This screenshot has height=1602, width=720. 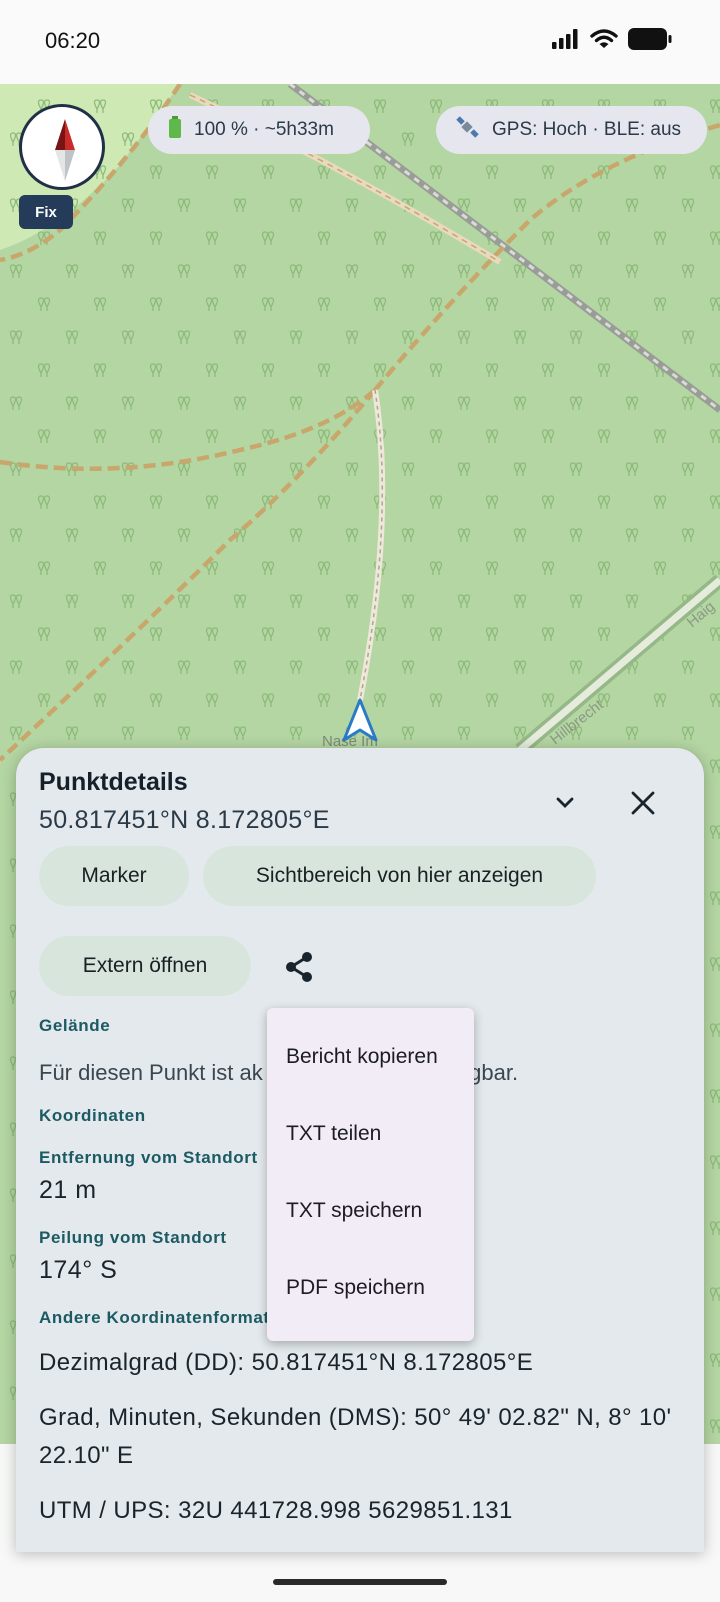 I want to click on menu-item-share-txt: TXT teilen, so click(x=333, y=1134).